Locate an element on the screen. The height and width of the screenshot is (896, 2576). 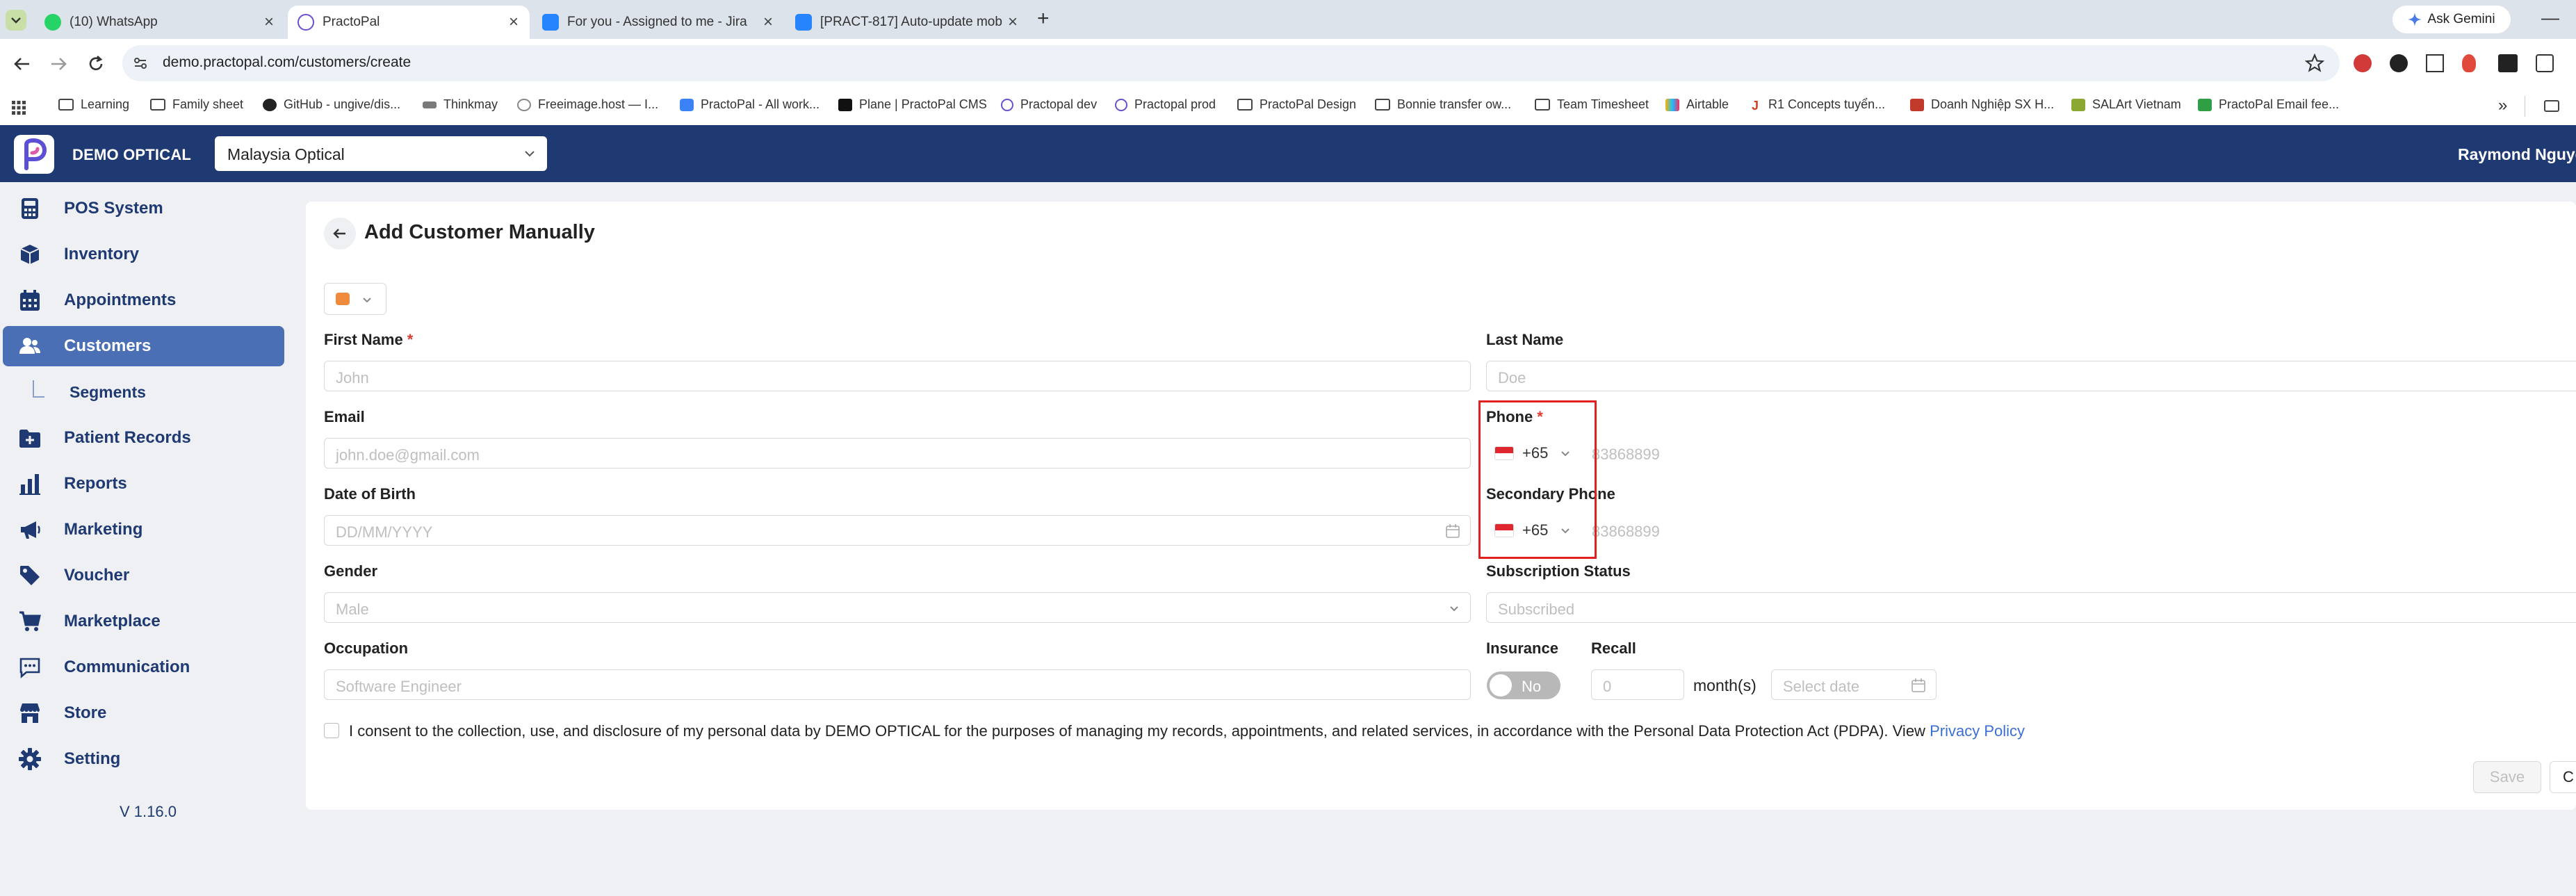
extensions-puzzle-icon is located at coordinates (2545, 63).